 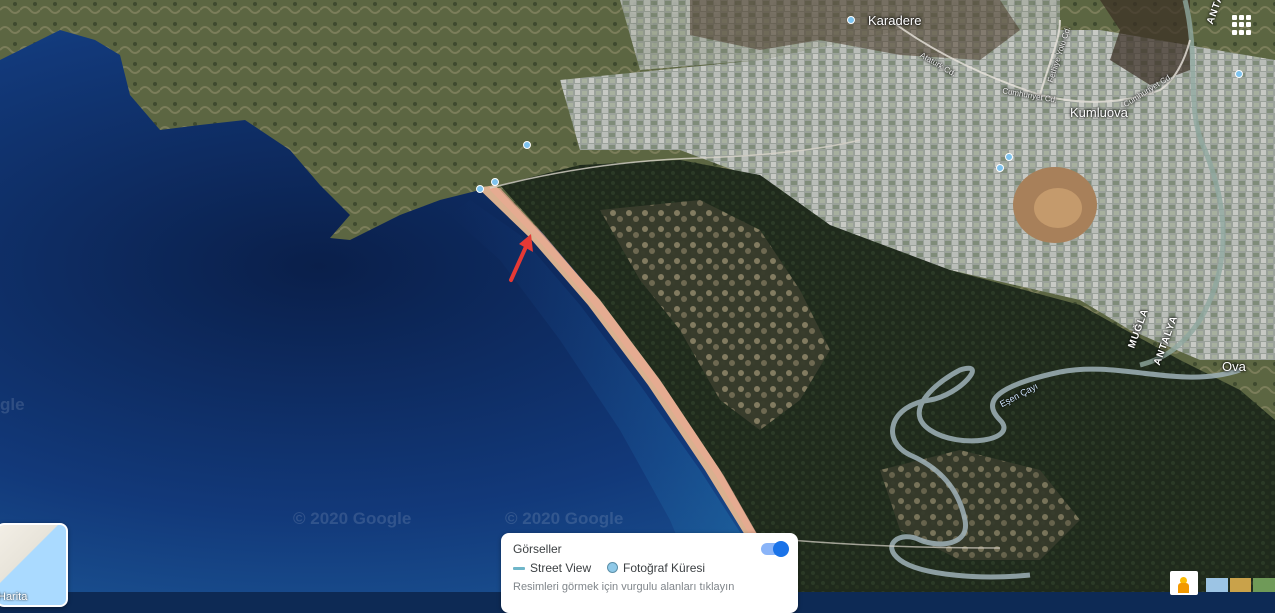 I want to click on toggle-knob, so click(x=781, y=549).